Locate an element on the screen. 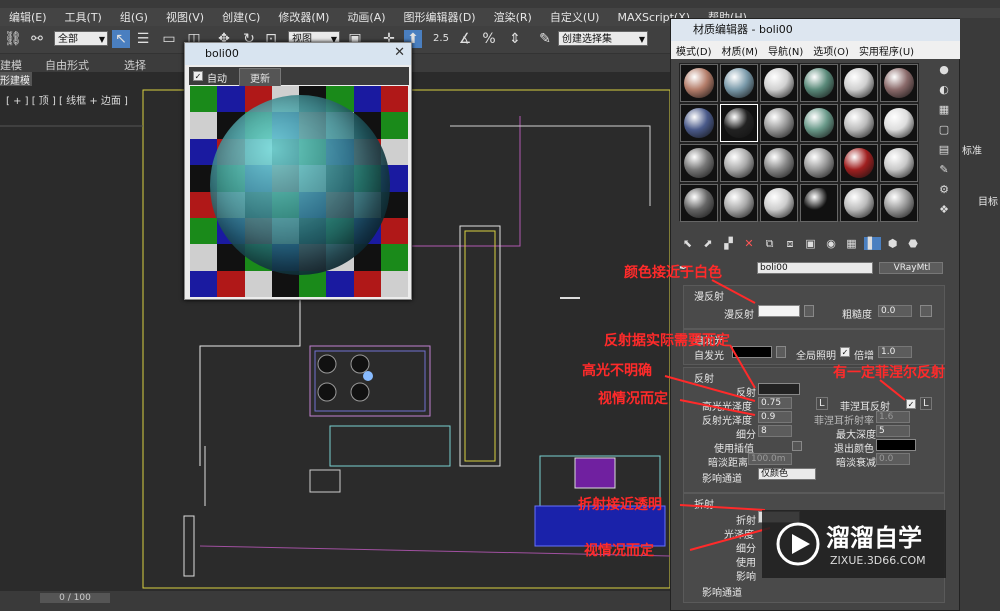 This screenshot has width=1000, height=611. watermark-logo: 溜溜自学 ZIXUE.3D66.COM is located at coordinates (854, 544).